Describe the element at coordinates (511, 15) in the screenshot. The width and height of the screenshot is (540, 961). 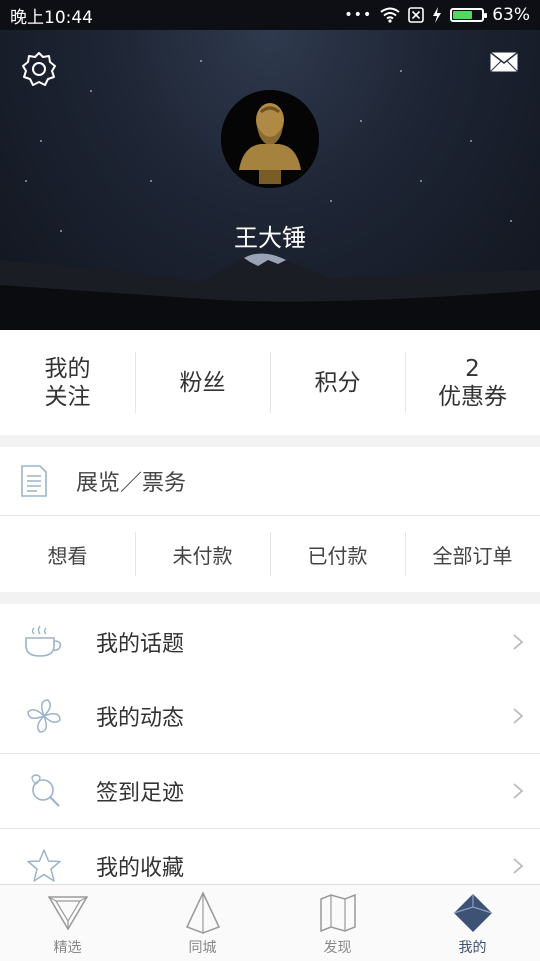
I see `battery-percent: 63%` at that location.